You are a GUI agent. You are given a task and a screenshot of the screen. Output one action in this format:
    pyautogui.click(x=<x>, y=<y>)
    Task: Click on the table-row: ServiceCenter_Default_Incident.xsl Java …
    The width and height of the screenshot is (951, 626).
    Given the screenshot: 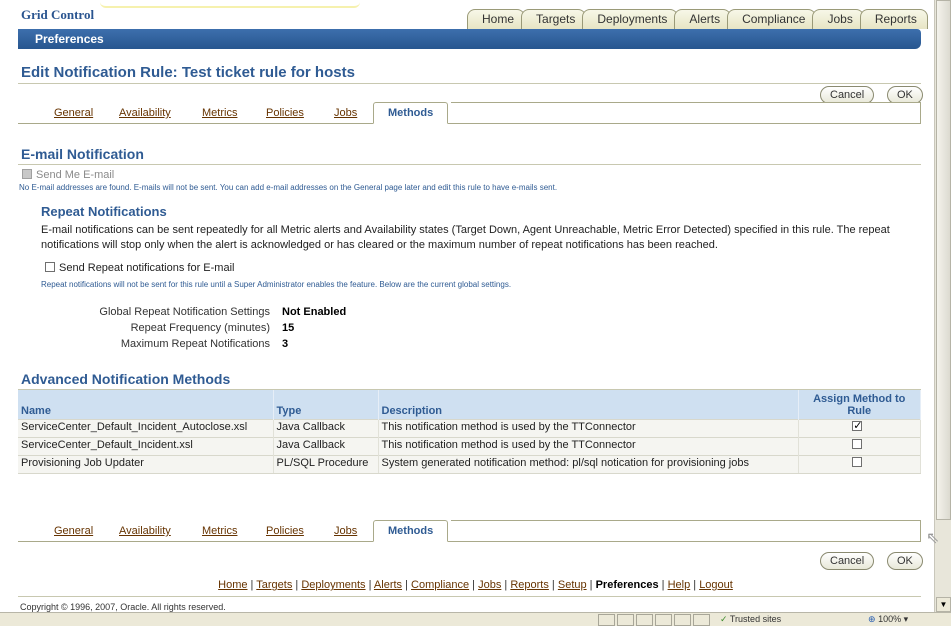 What is the action you would take?
    pyautogui.click(x=469, y=446)
    